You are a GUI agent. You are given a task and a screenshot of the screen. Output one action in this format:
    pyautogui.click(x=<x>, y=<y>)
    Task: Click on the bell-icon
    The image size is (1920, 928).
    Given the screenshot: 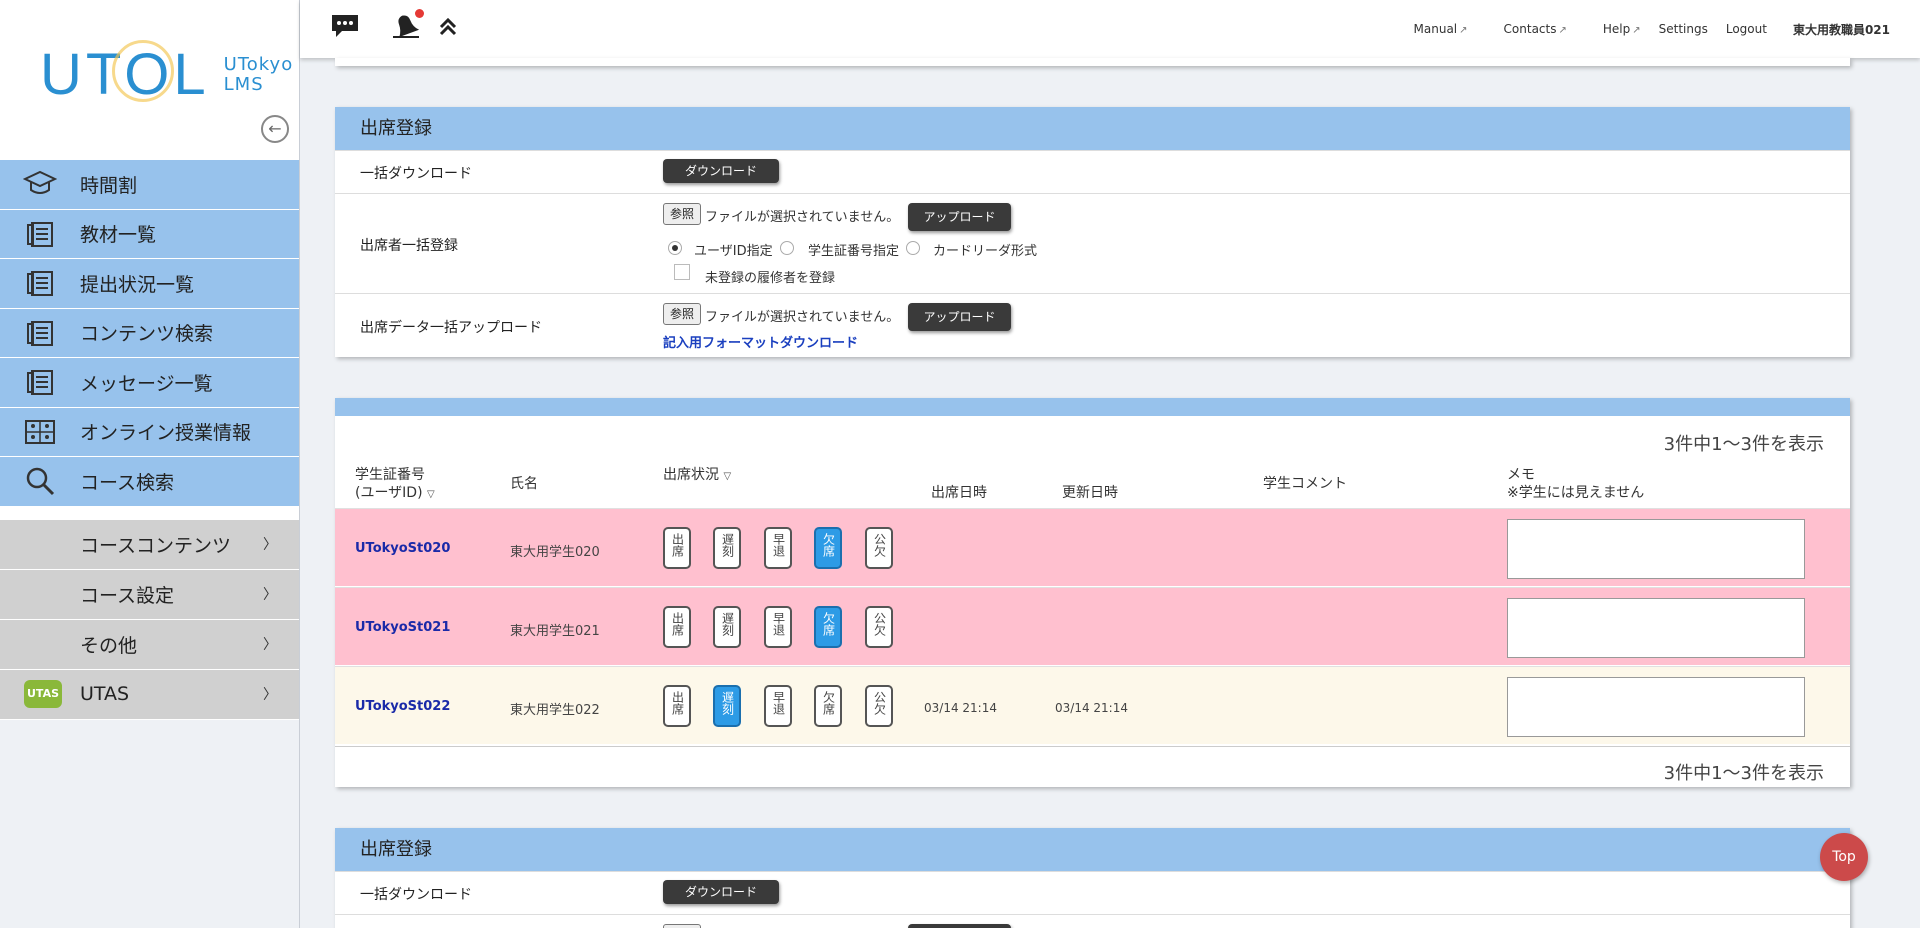 What is the action you would take?
    pyautogui.click(x=407, y=28)
    